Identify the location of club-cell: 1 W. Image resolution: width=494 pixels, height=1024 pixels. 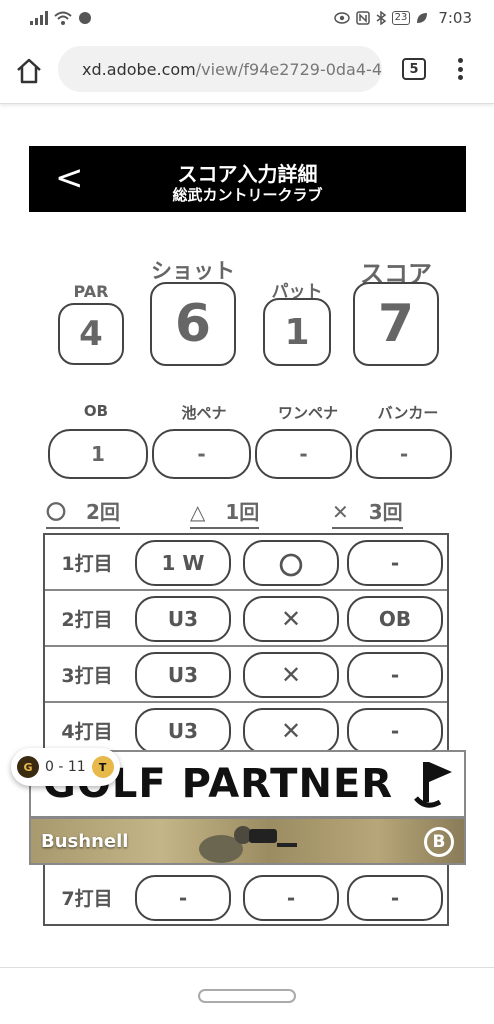
(183, 563).